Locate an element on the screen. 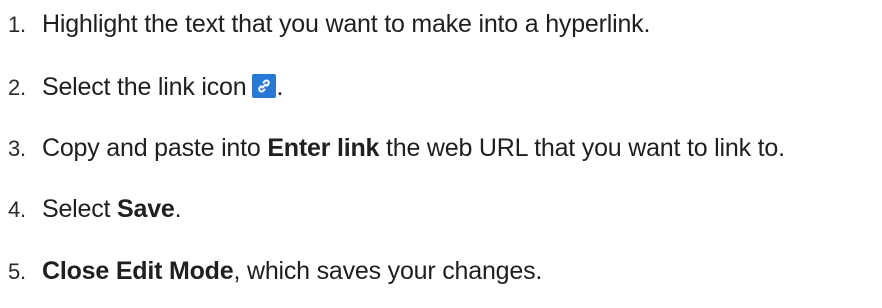 This screenshot has width=882, height=308. step-number: 2. is located at coordinates (17, 87).